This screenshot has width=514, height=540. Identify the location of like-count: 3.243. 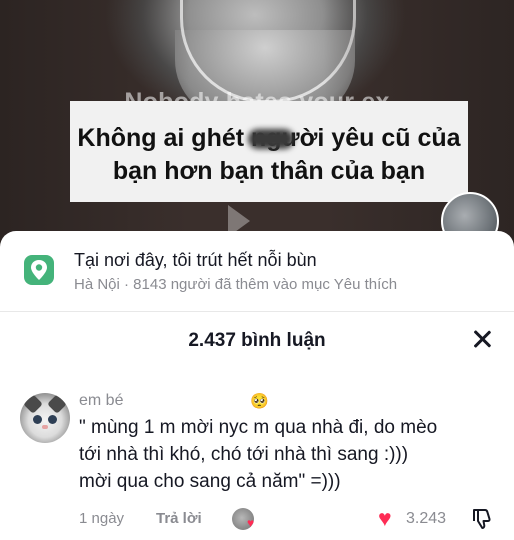
(426, 518).